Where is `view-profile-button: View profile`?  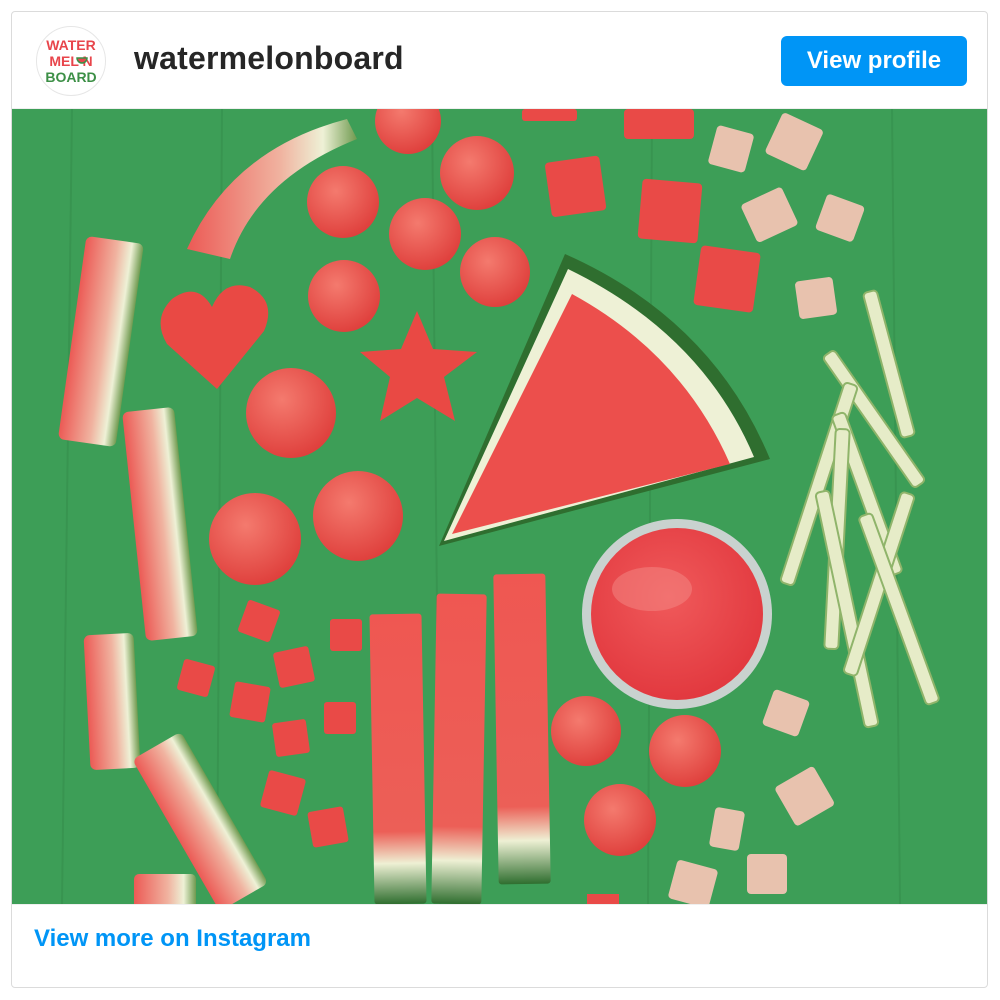
view-profile-button: View profile is located at coordinates (874, 61).